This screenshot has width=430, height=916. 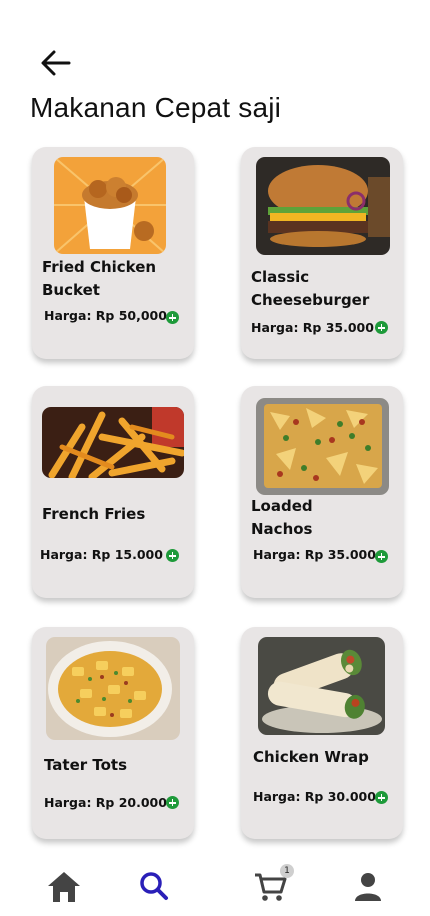 What do you see at coordinates (287, 871) in the screenshot?
I see `cart-count-badge: 1` at bounding box center [287, 871].